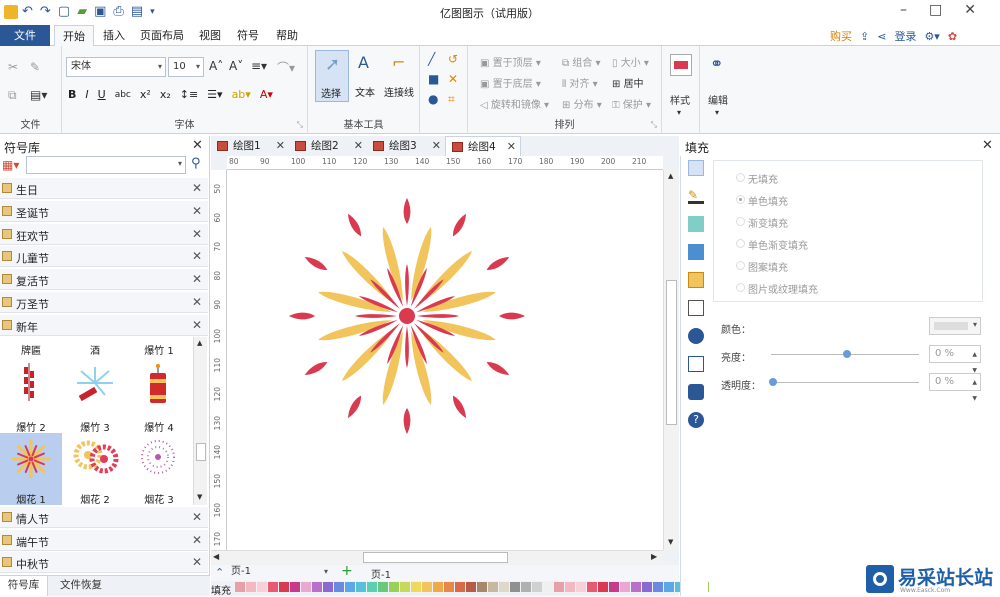 The height and width of the screenshot is (597, 1000). I want to click on select-tool-button: ➚ 选择, so click(332, 76).